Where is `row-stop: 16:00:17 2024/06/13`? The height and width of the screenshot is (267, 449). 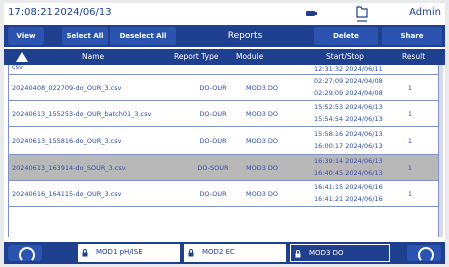
row-stop: 16:00:17 2024/06/13 is located at coordinates (348, 146).